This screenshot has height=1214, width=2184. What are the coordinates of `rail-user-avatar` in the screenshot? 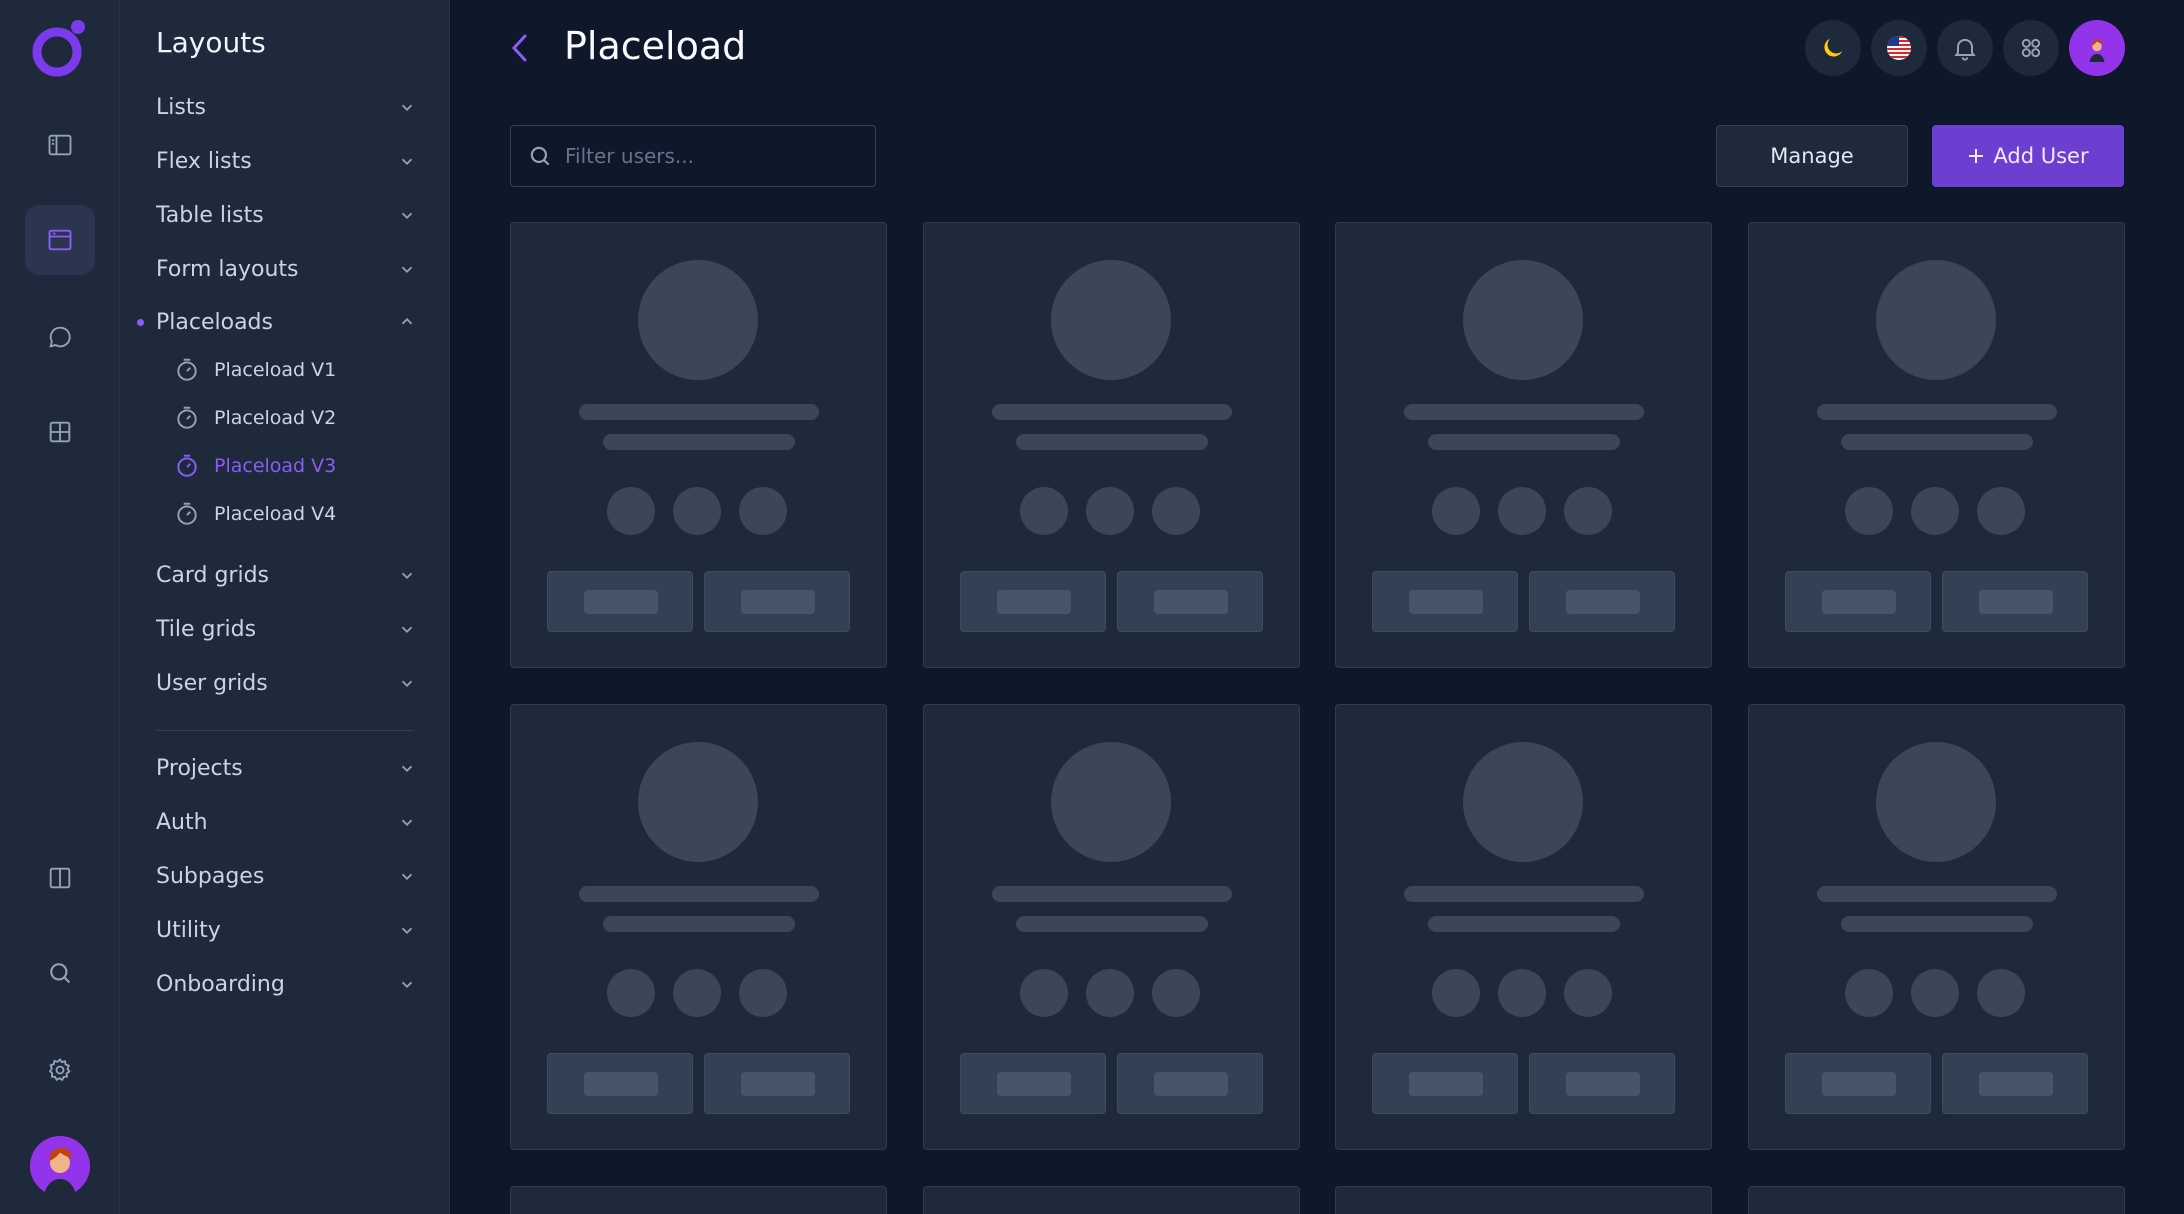 It's located at (60, 1166).